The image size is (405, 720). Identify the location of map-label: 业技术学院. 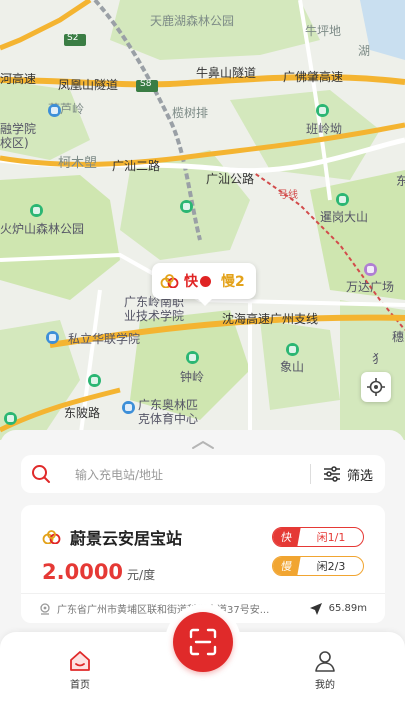
(154, 316).